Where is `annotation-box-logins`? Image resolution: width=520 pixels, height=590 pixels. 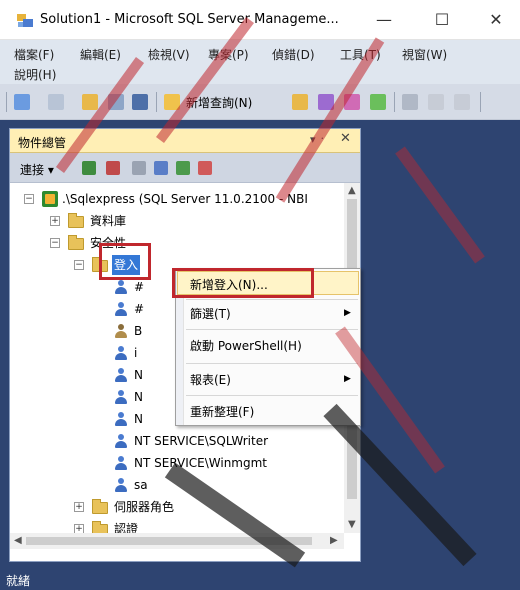 annotation-box-logins is located at coordinates (125, 261).